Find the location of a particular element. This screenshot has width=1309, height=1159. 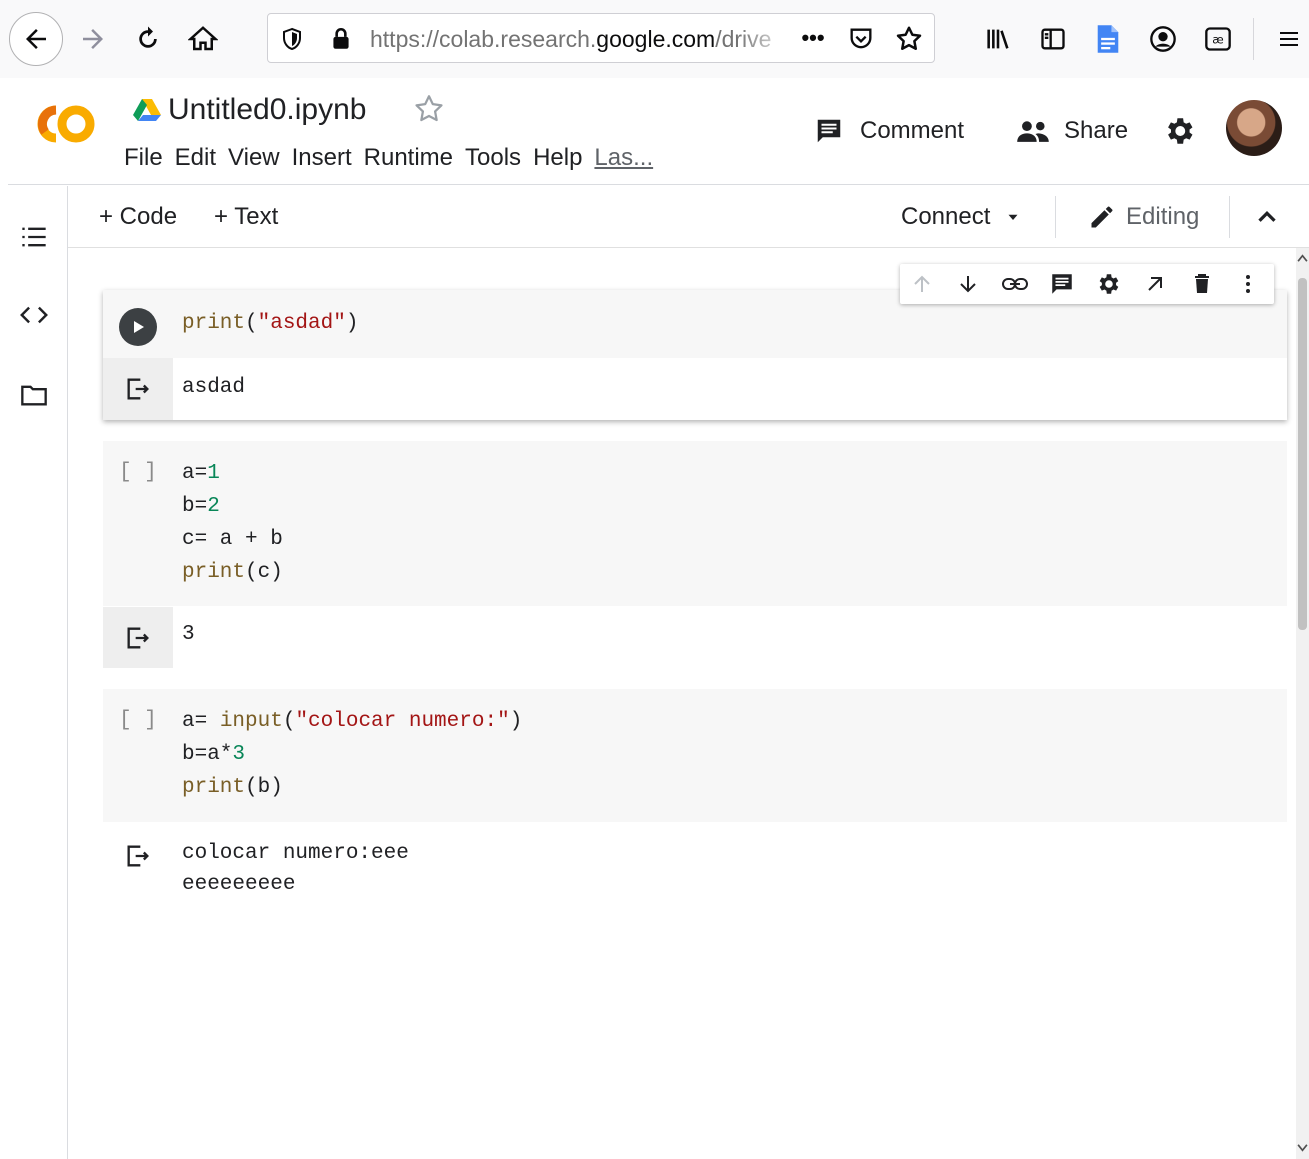

reload-icon is located at coordinates (148, 37).